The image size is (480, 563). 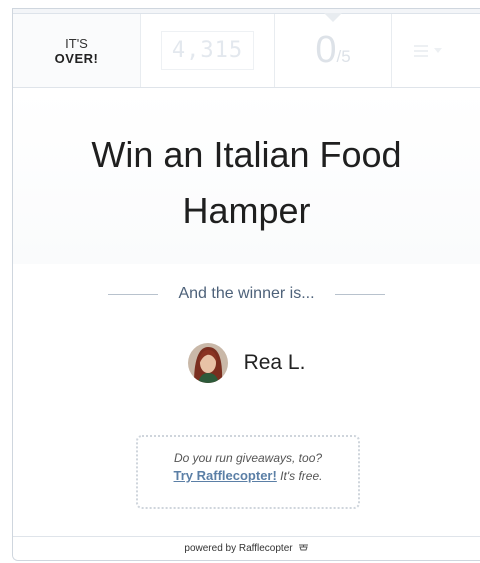 What do you see at coordinates (238, 548) in the screenshot?
I see `footer-text: powered by Rafflecopter` at bounding box center [238, 548].